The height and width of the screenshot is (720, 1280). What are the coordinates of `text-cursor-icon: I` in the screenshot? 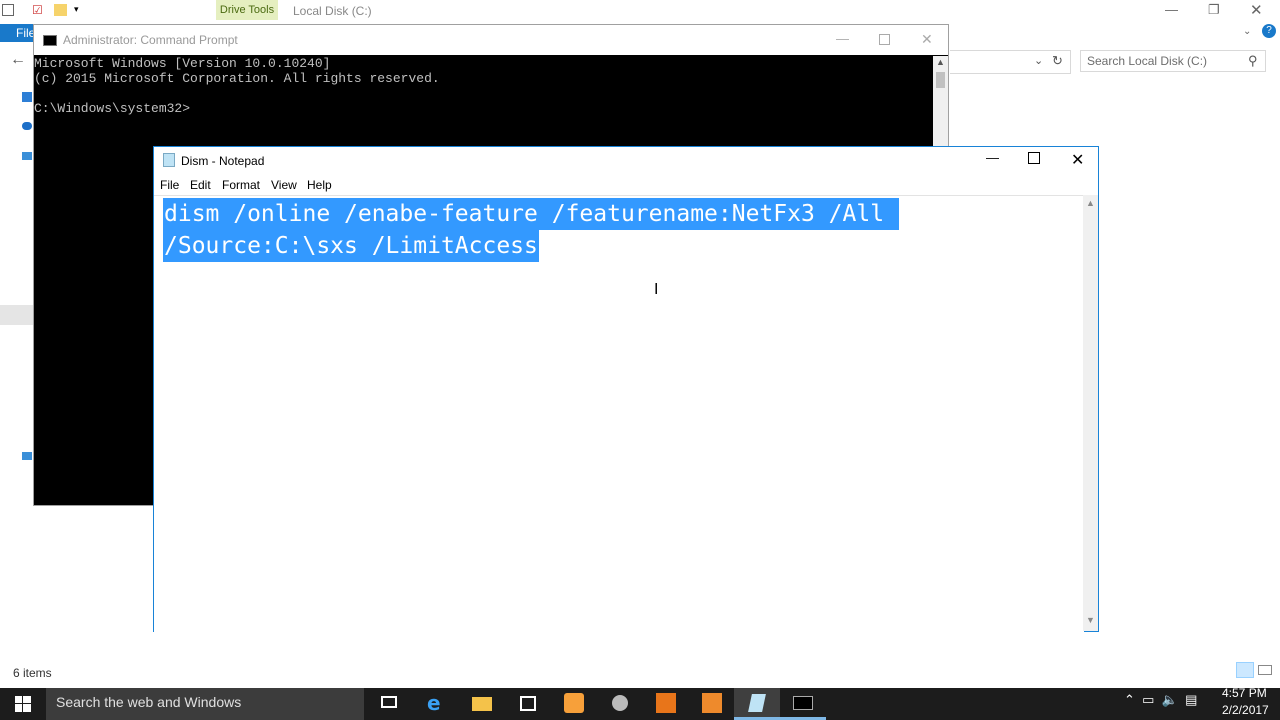 It's located at (656, 289).